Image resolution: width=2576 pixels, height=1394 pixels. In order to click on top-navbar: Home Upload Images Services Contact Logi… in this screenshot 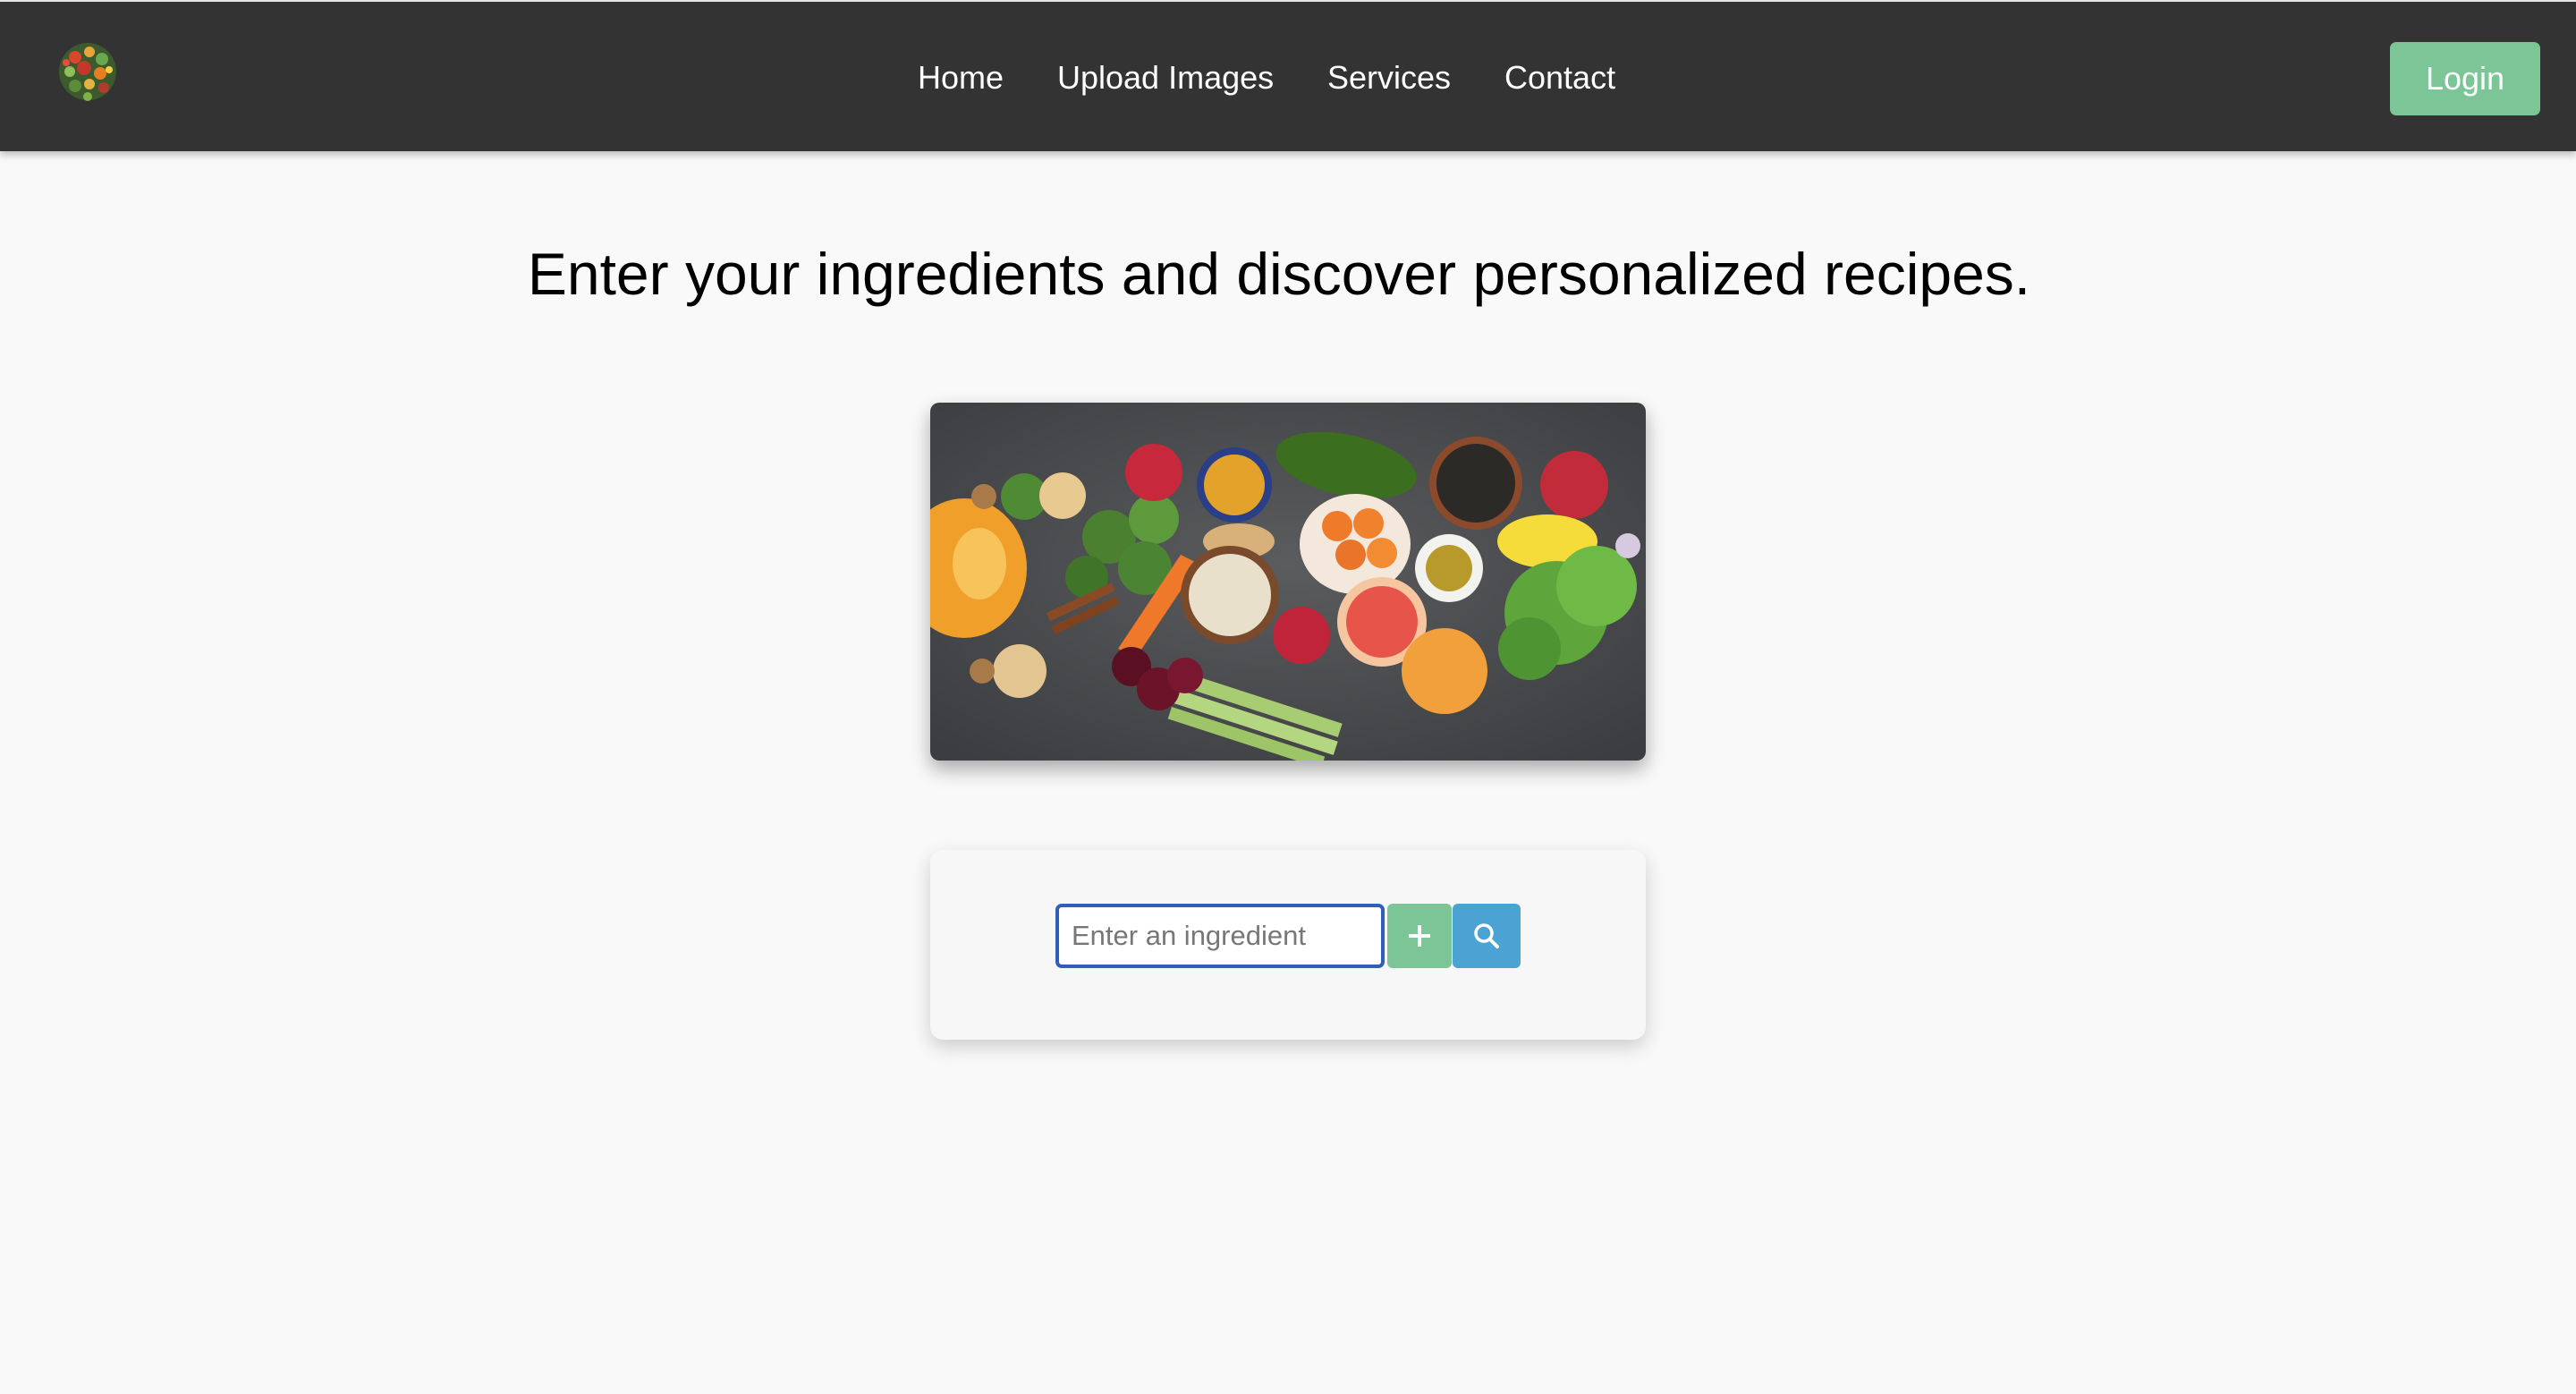, I will do `click(1288, 76)`.